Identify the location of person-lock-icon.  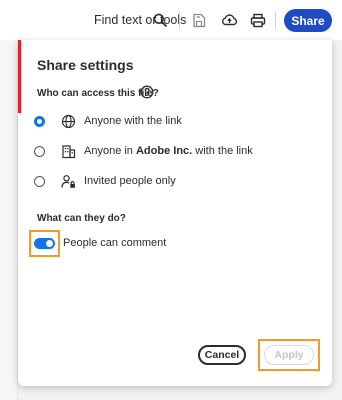
(68, 181).